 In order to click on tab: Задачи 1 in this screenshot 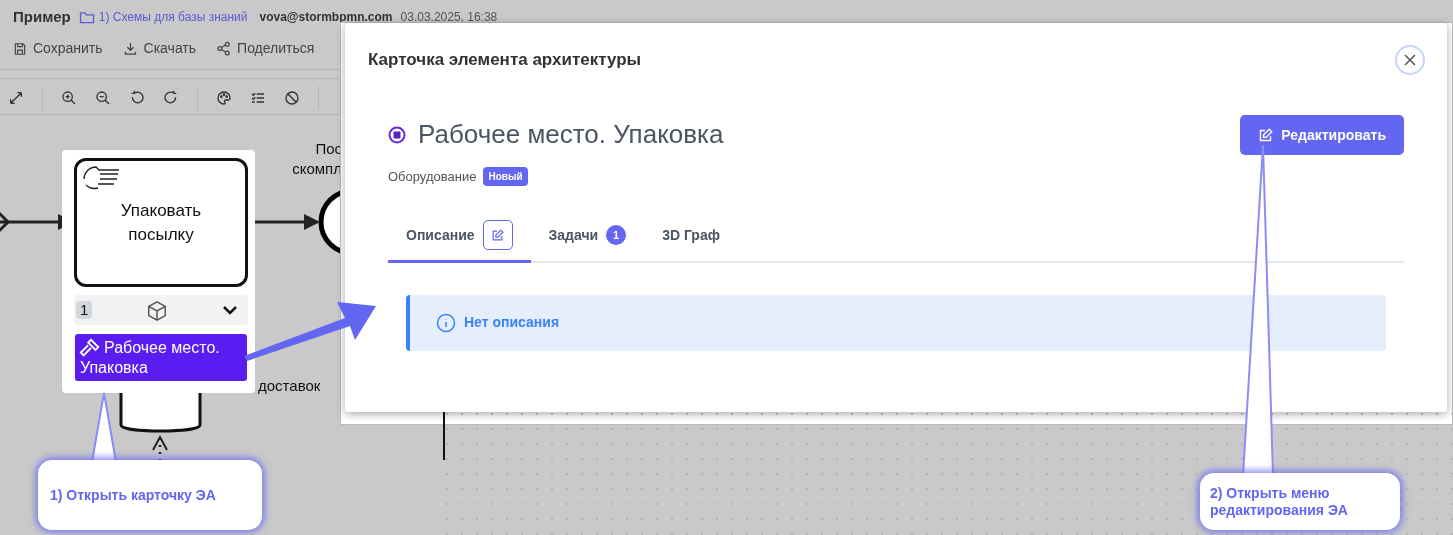, I will do `click(587, 236)`.